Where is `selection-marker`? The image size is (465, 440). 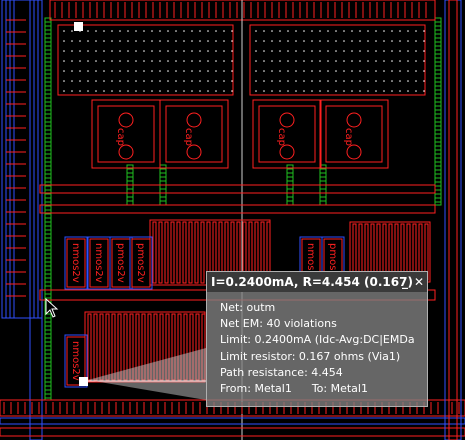
selection-marker is located at coordinates (78, 26).